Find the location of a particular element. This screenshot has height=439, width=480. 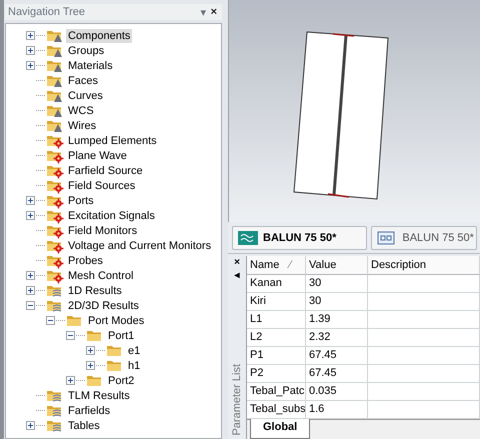

tree-item: Probes is located at coordinates (85, 261).